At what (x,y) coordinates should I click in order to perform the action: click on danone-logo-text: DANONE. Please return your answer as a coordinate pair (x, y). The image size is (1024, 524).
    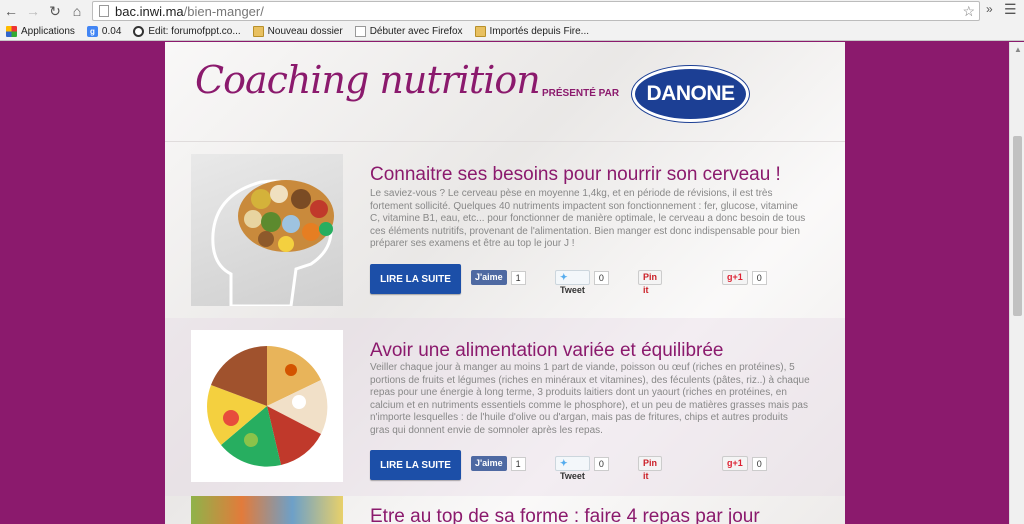
    Looking at the image, I should click on (690, 93).